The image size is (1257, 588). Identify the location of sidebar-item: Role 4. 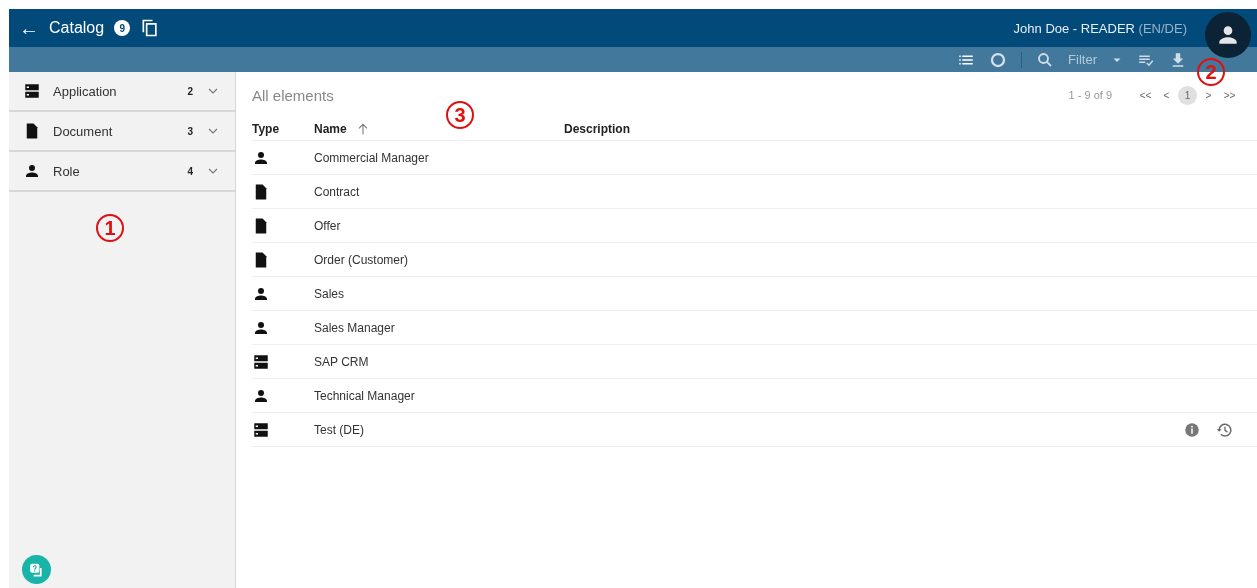
(122, 172).